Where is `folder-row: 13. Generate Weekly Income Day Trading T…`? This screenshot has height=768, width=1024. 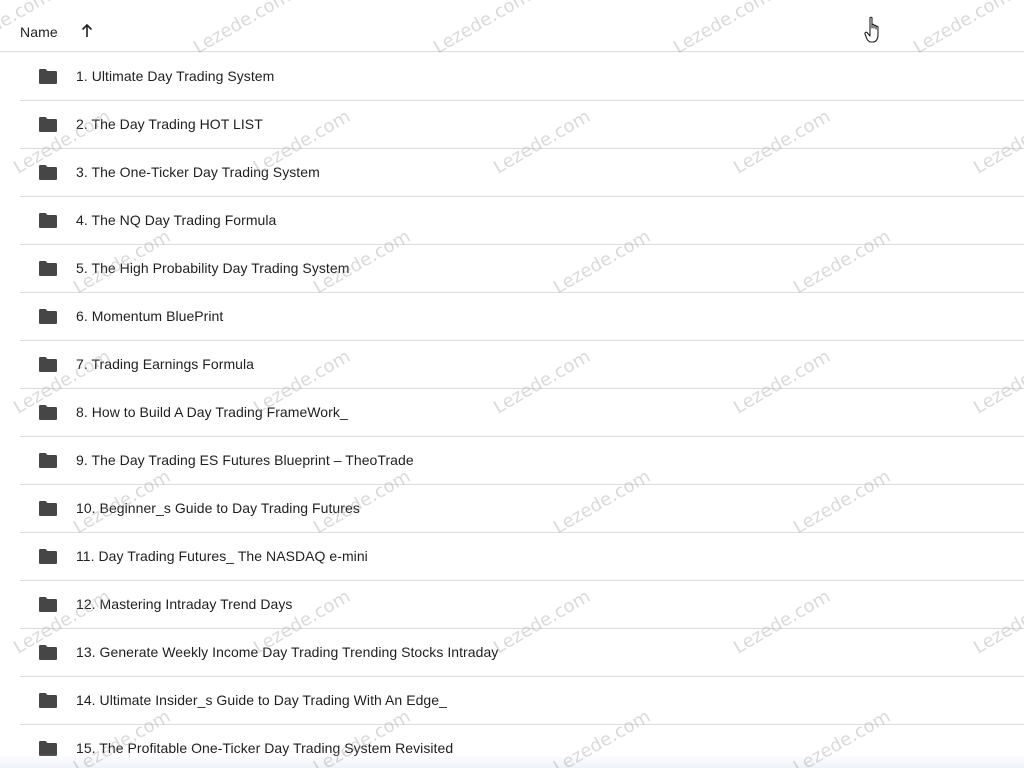
folder-row: 13. Generate Weekly Income Day Trading T… is located at coordinates (522, 653).